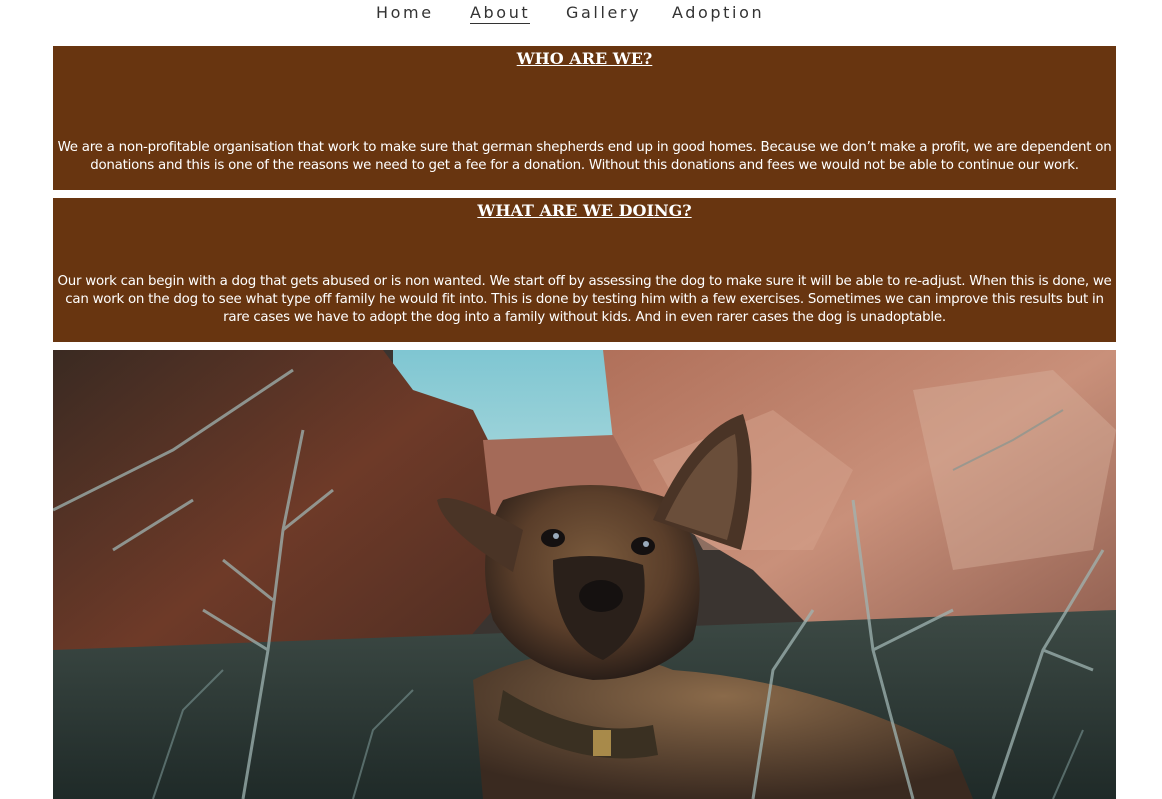  I want to click on nav-home-link: Home, so click(405, 12).